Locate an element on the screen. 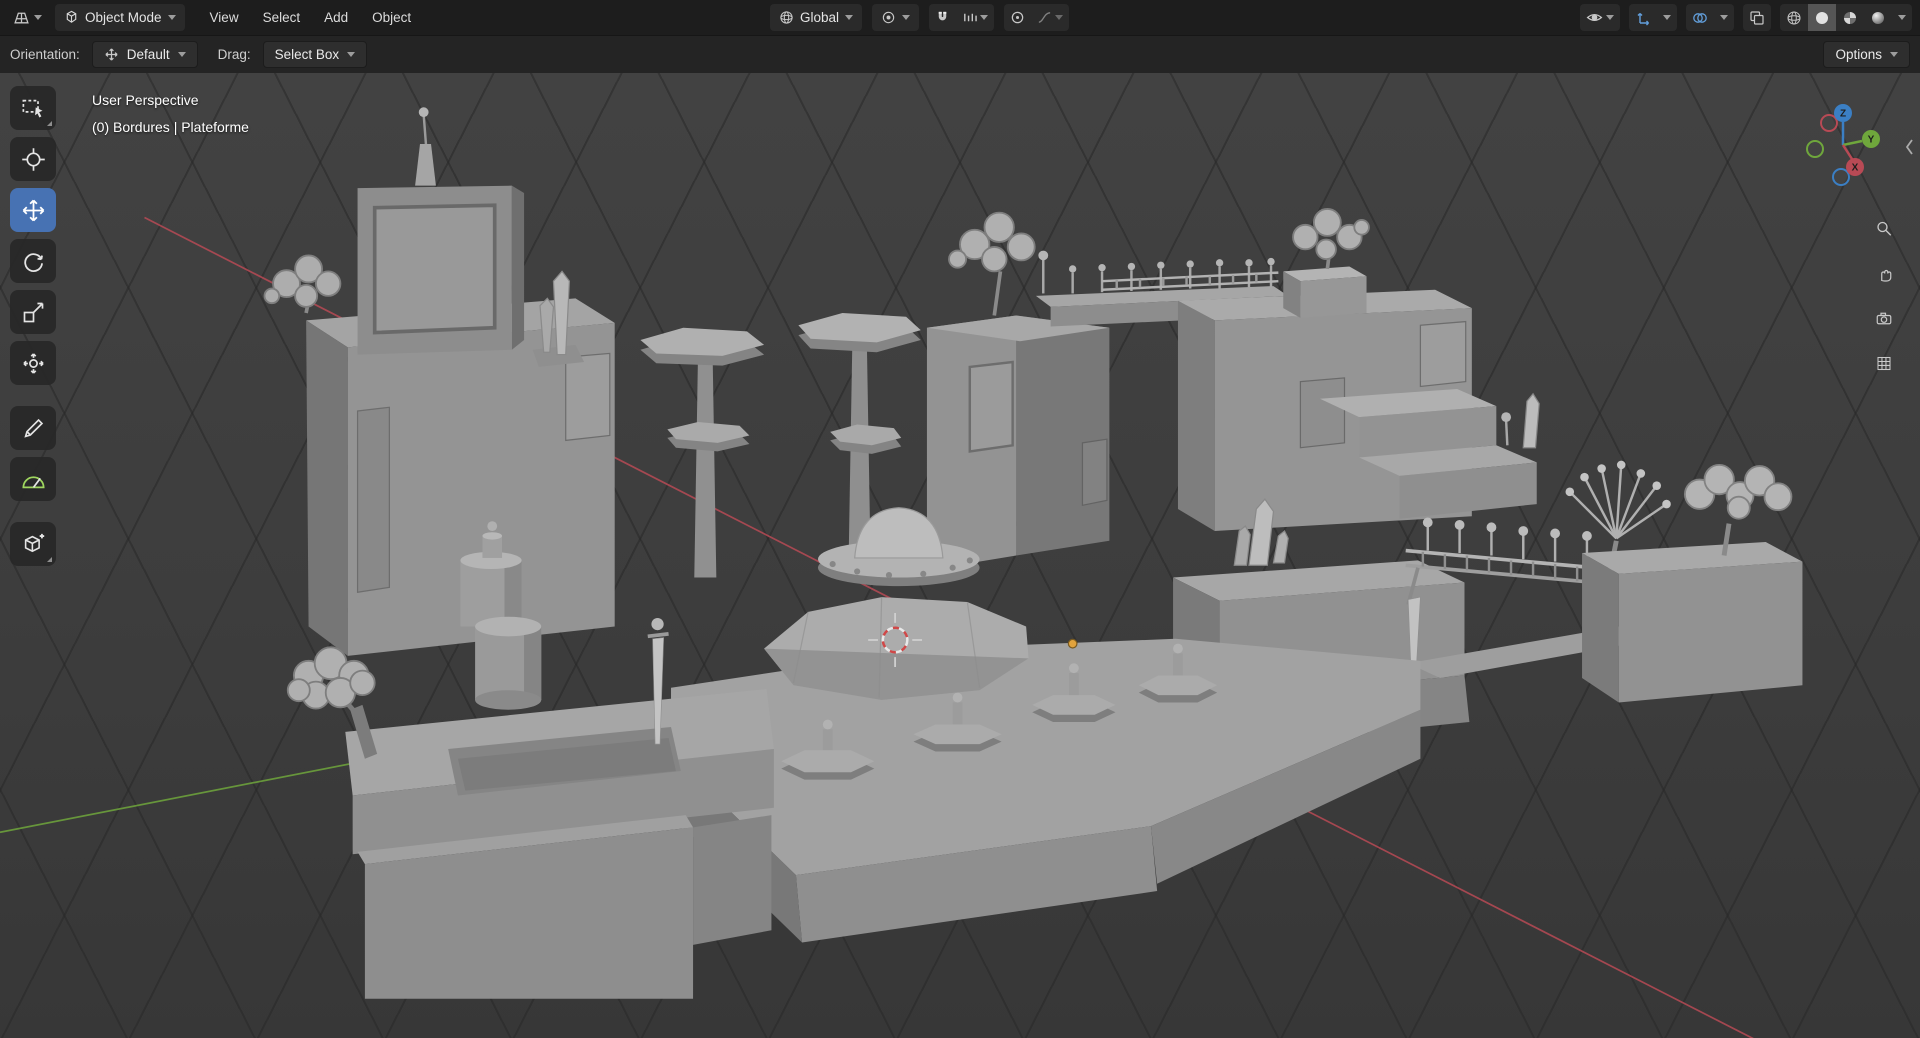 This screenshot has height=1038, width=1920. snap-toggle-button is located at coordinates (942, 17).